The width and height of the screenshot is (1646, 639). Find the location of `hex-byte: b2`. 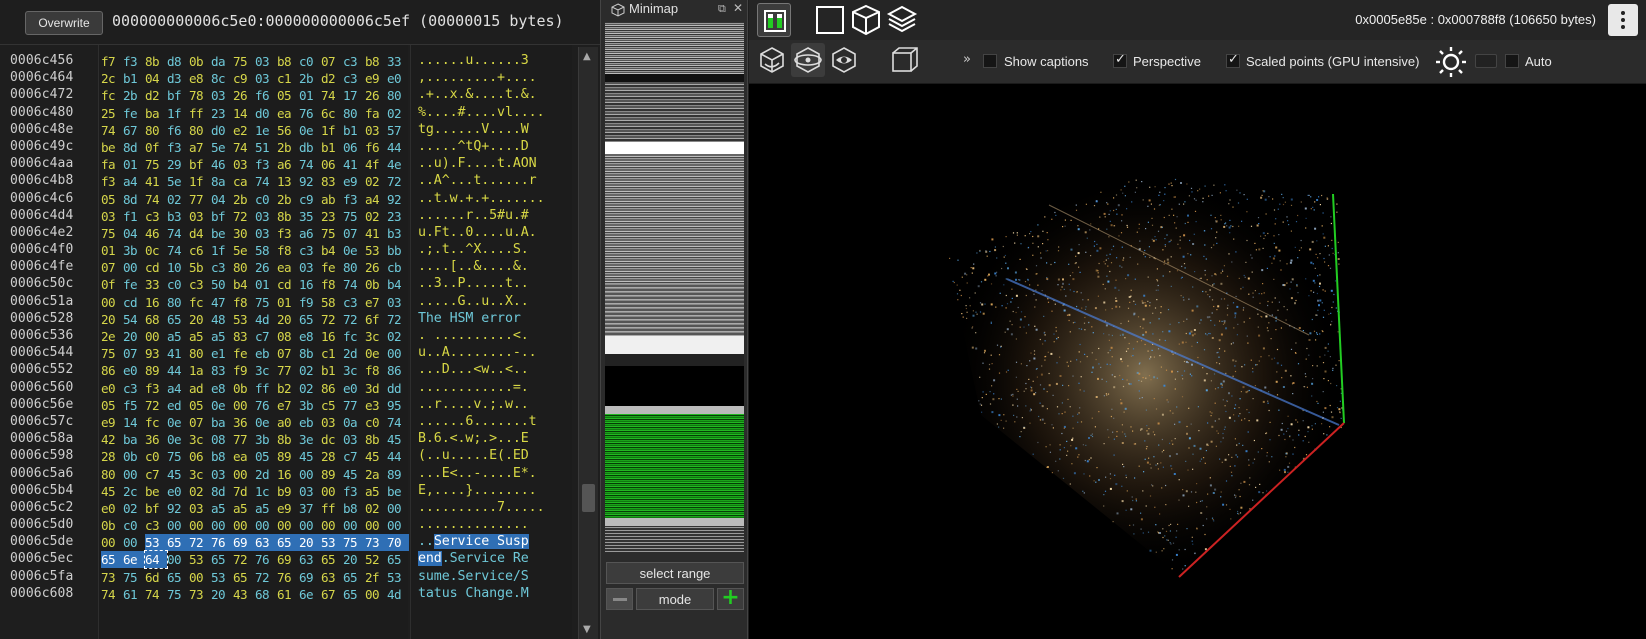

hex-byte: b2 is located at coordinates (288, 388).